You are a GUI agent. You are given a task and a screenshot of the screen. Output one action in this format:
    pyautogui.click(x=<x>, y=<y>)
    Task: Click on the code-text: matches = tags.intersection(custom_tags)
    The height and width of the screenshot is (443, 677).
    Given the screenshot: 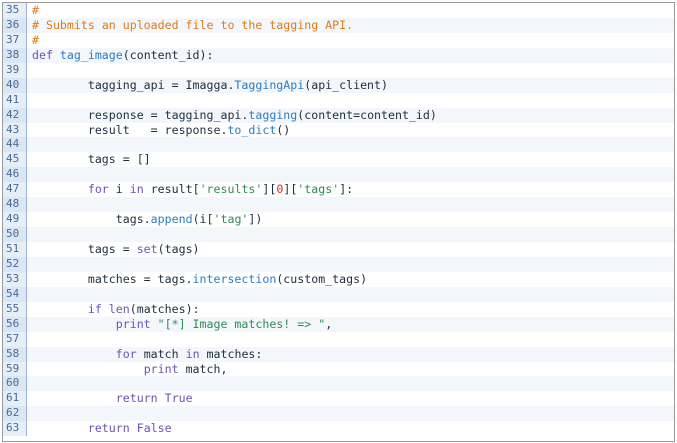 What is the action you would take?
    pyautogui.click(x=350, y=279)
    